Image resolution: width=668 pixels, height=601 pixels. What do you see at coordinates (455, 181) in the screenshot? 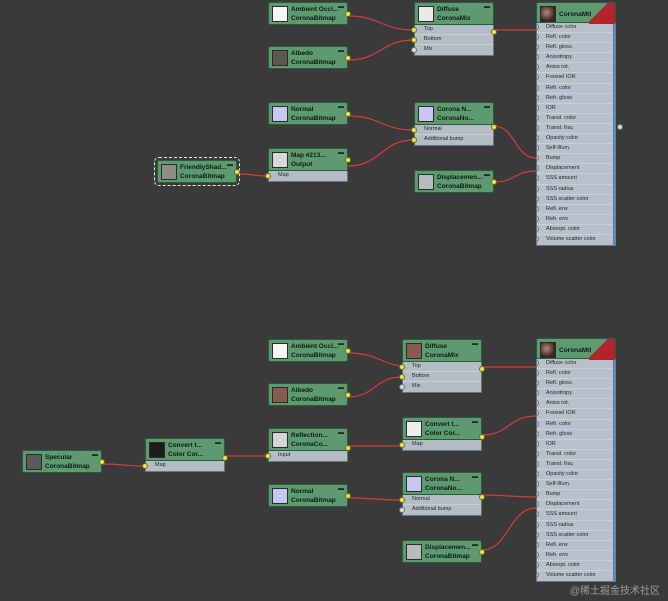
I see `node-displacement-1: Displacemen... CoronaBitmap ▬` at bounding box center [455, 181].